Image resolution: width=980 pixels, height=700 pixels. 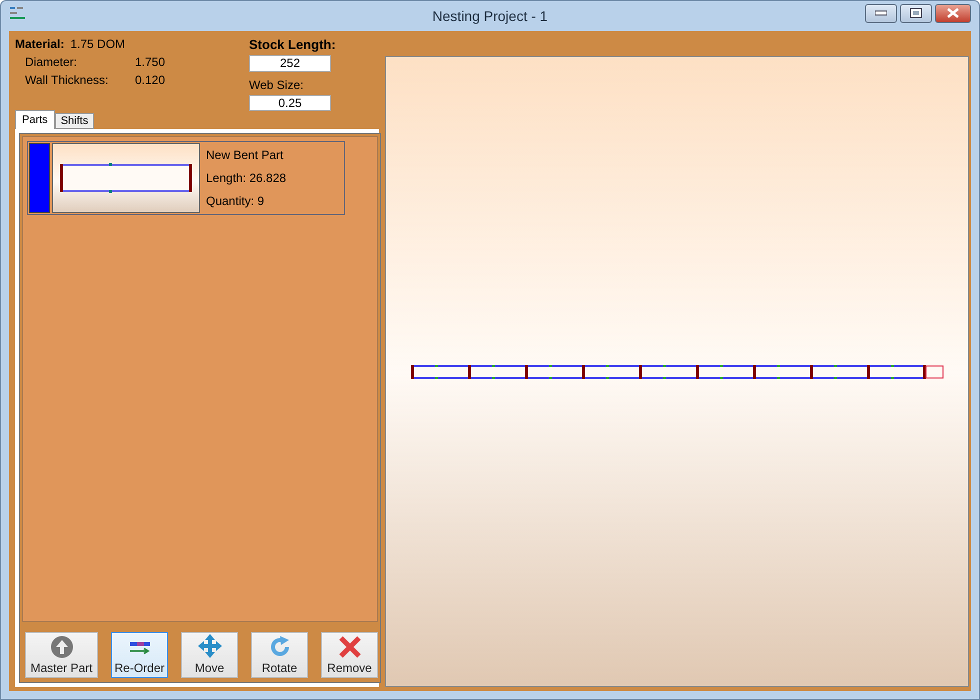 I want to click on web-size-label: Web Size:, so click(x=276, y=85).